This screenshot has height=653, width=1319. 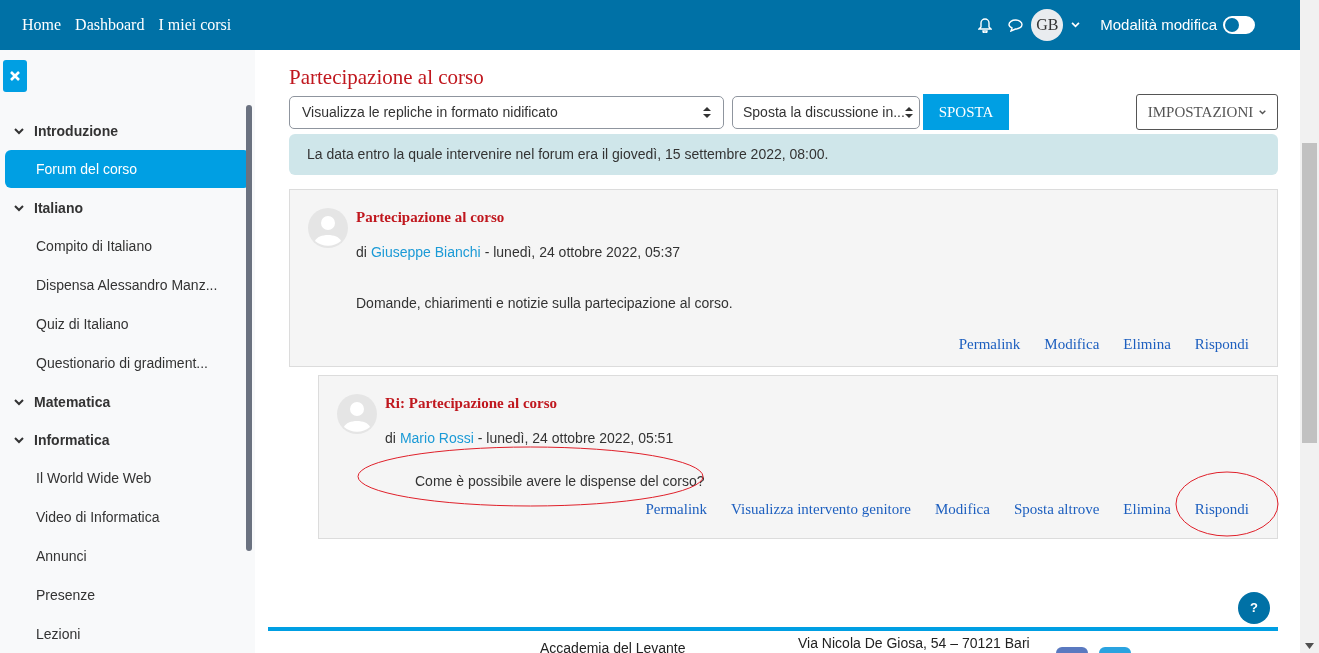 I want to click on section-heading: Matematica, so click(x=127, y=402).